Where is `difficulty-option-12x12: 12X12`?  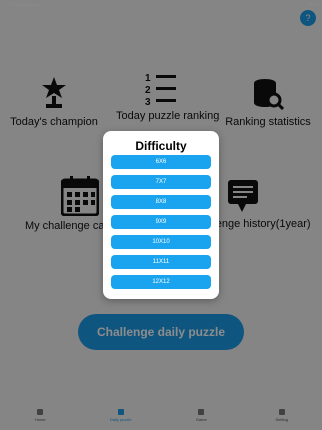
difficulty-option-12x12: 12X12 is located at coordinates (161, 282).